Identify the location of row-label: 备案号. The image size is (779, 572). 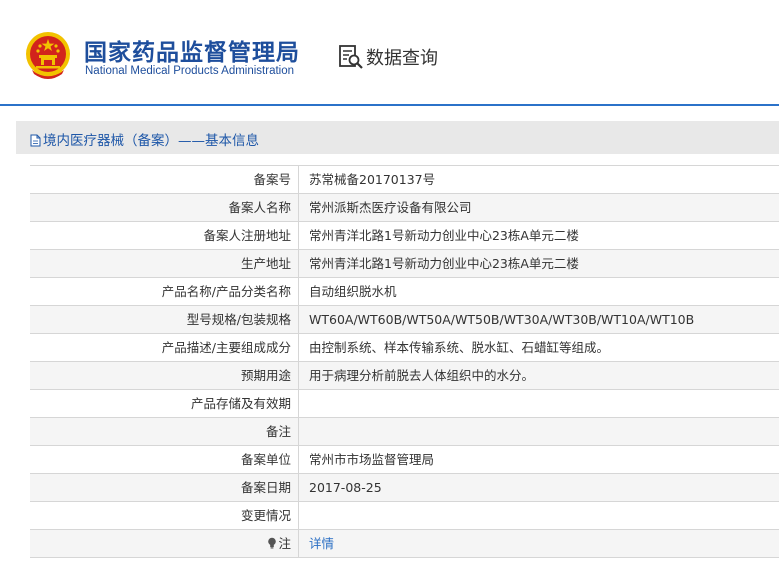
(164, 179).